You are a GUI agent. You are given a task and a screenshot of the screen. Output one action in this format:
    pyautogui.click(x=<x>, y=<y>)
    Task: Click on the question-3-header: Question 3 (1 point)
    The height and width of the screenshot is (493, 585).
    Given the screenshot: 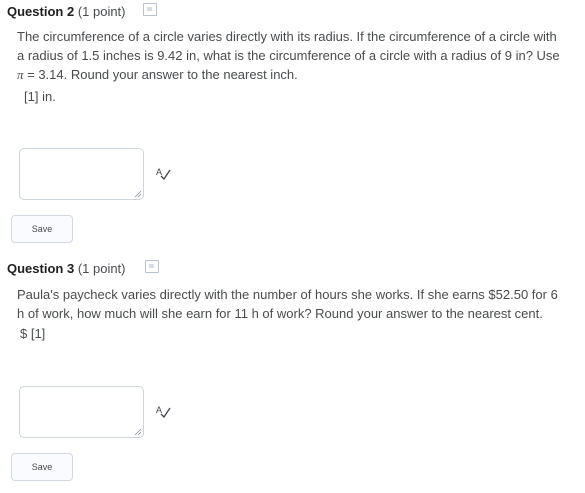 What is the action you would take?
    pyautogui.click(x=66, y=268)
    